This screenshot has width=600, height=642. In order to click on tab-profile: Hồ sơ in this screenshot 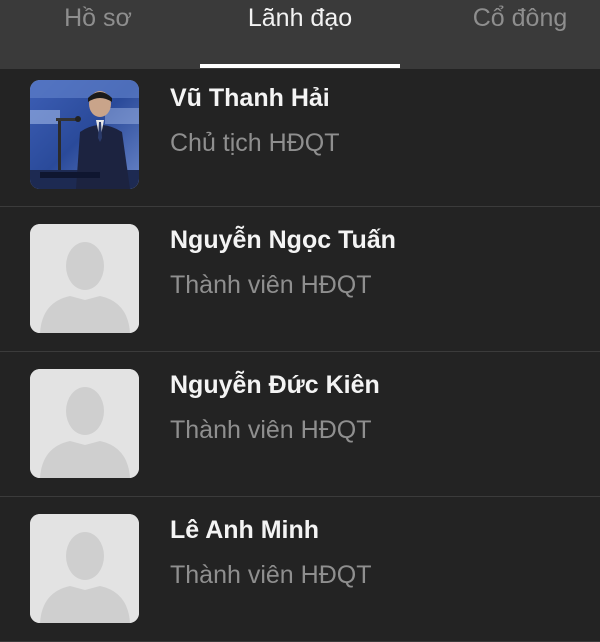, I will do `click(98, 34)`.